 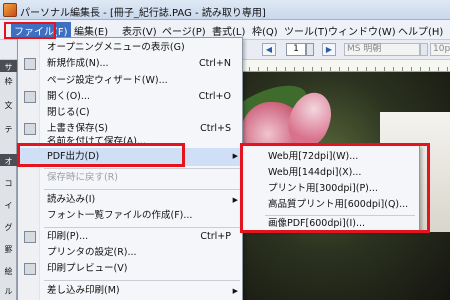 What do you see at coordinates (8, 291) in the screenshot?
I see `side-label: ル` at bounding box center [8, 291].